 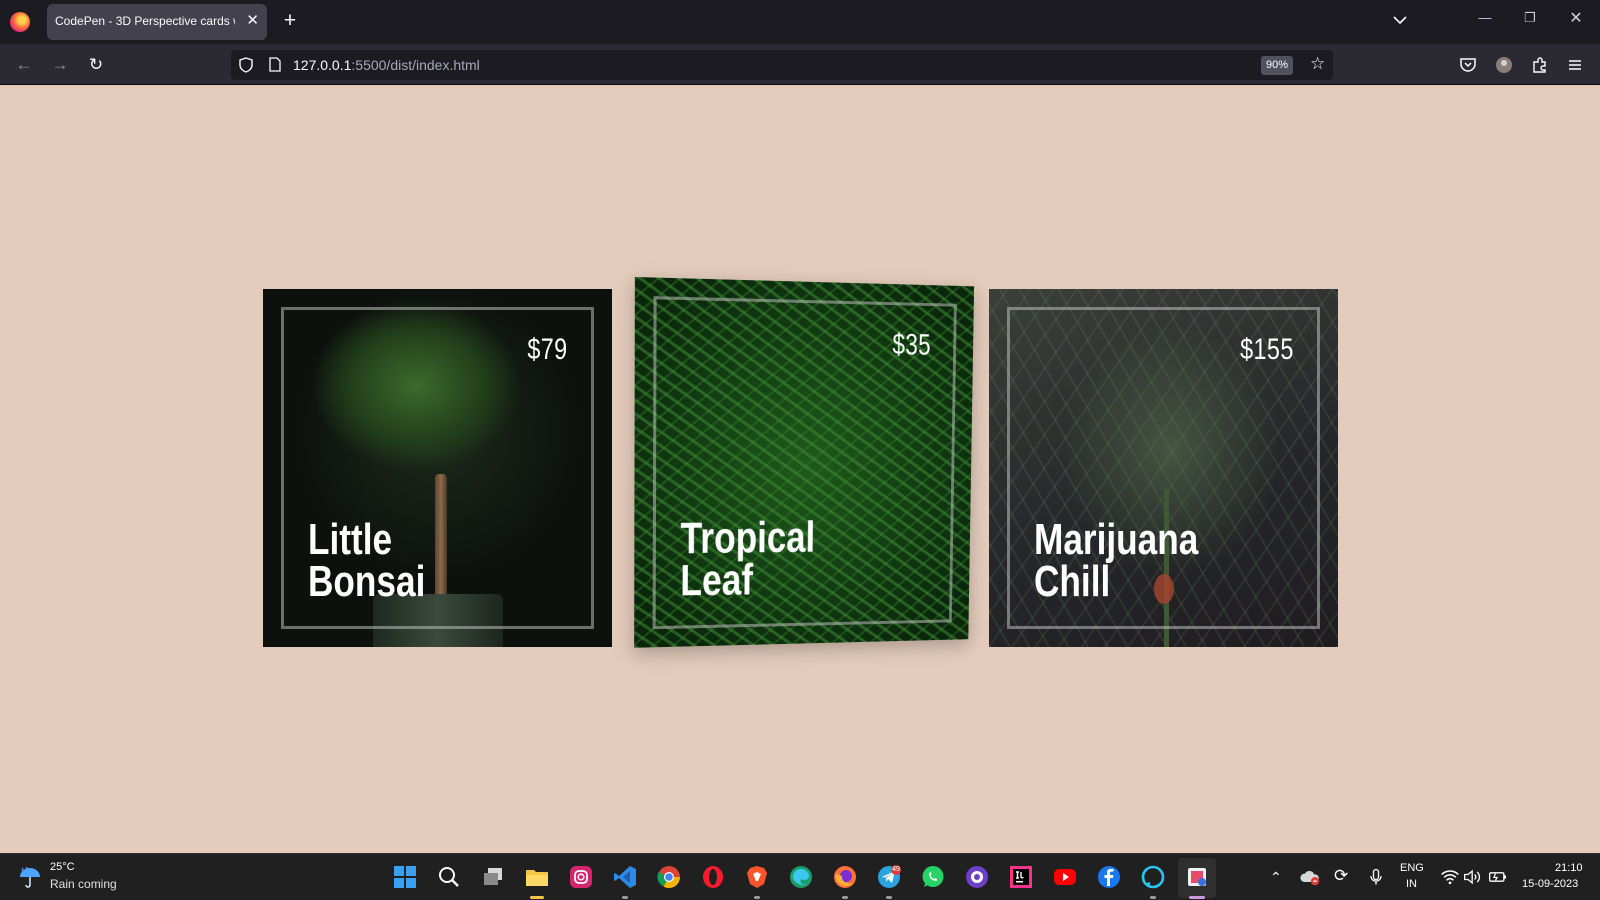 What do you see at coordinates (1569, 868) in the screenshot?
I see `clock-time: 21:10` at bounding box center [1569, 868].